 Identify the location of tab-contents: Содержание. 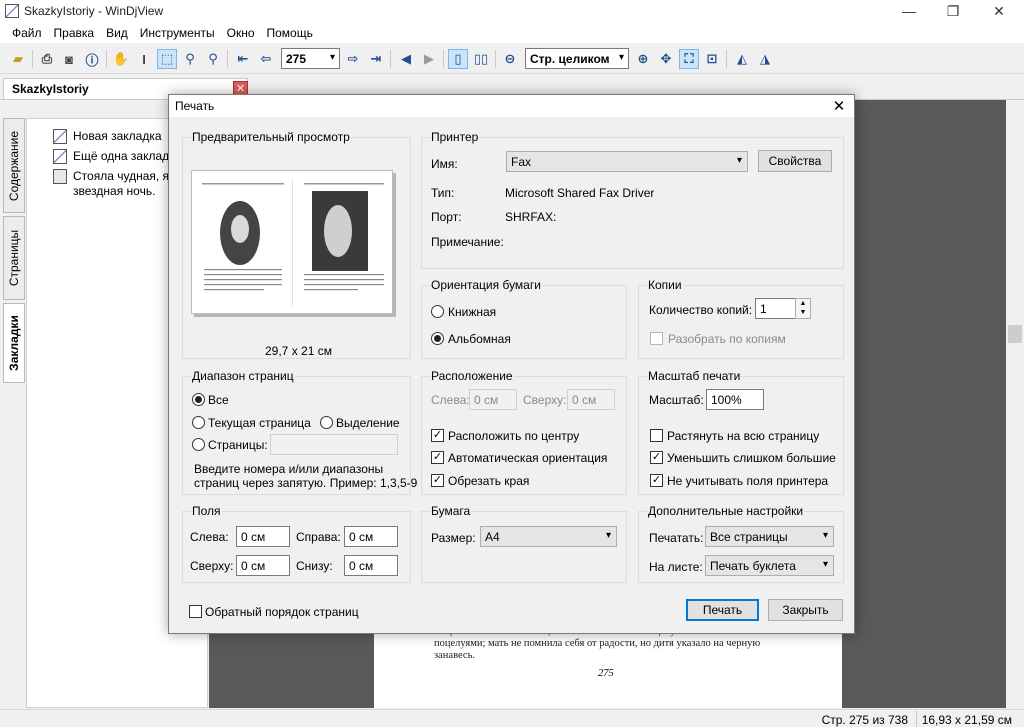
(14, 165).